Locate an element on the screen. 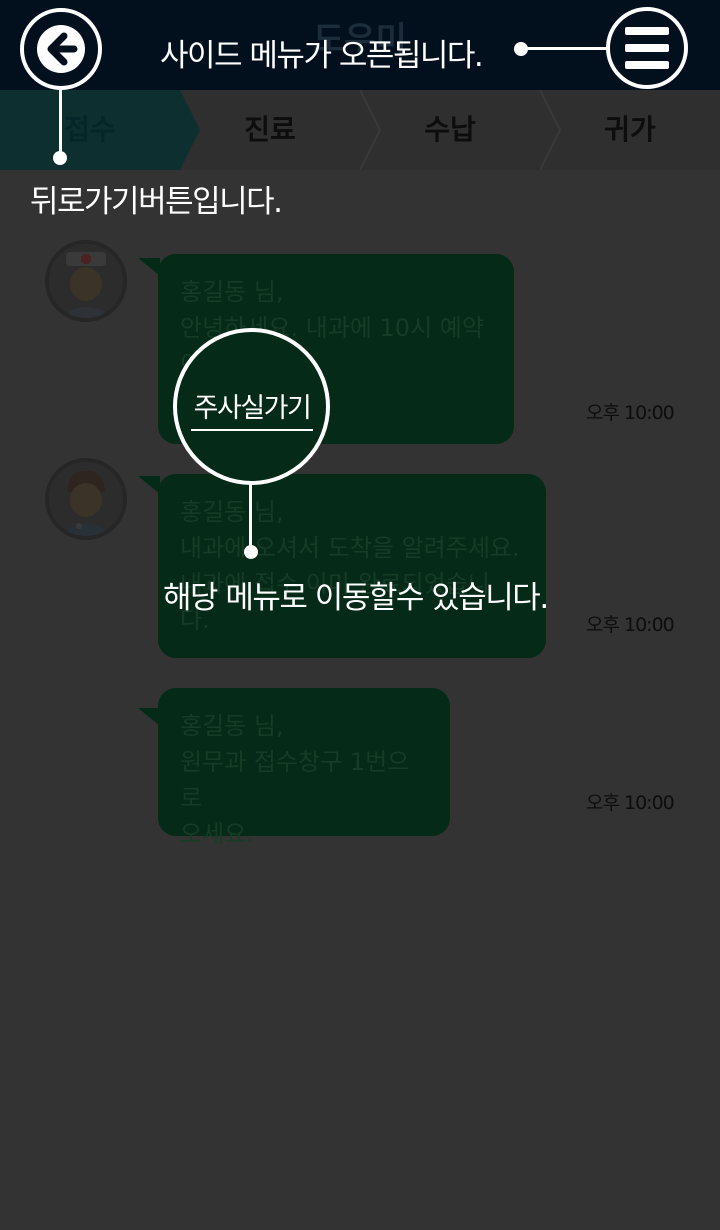 The width and height of the screenshot is (720, 1230). link-hint: 해당 메뉴로 이동할수 있습니다. is located at coordinates (356, 598).